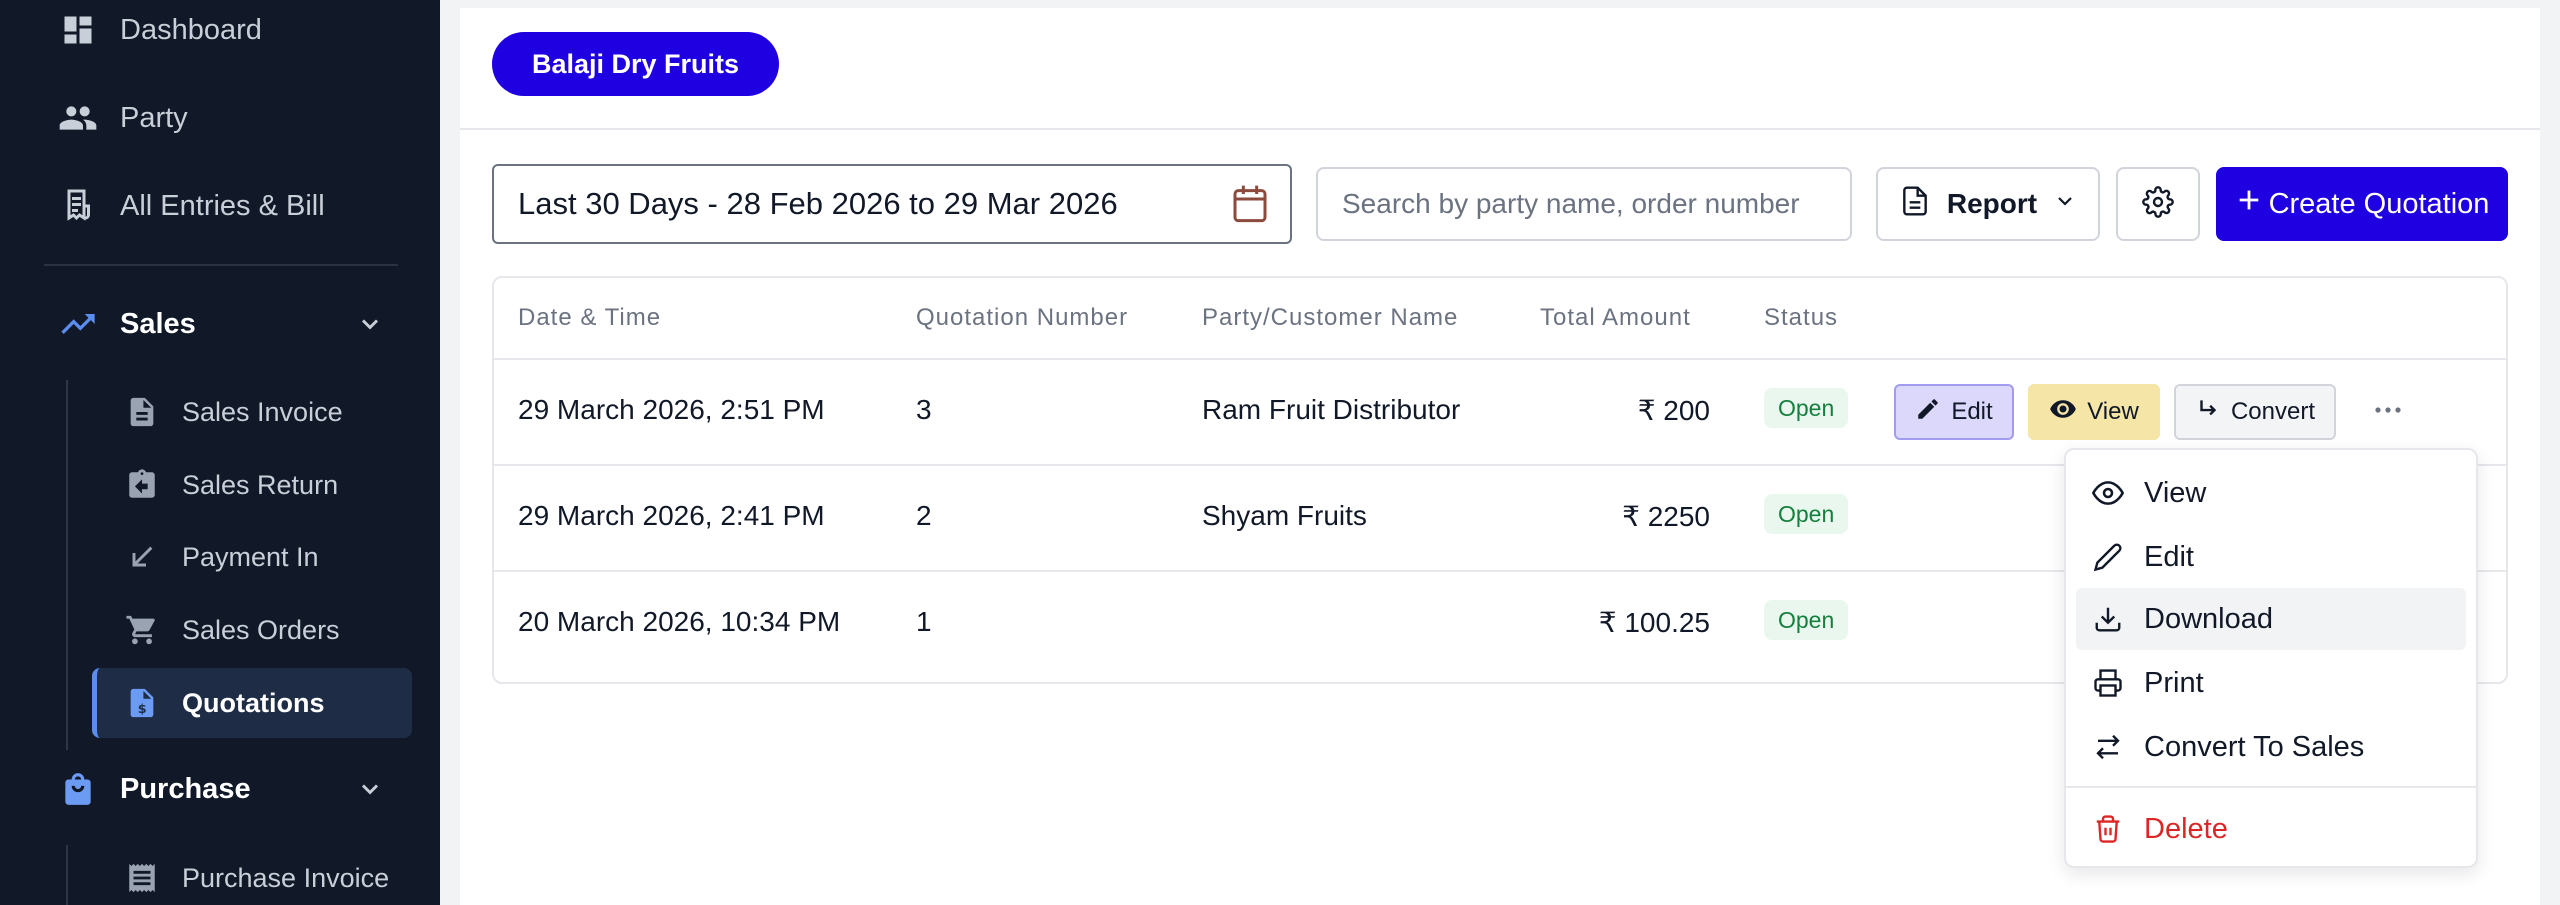 This screenshot has height=905, width=2560. I want to click on column-header-status: Status, so click(1801, 317).